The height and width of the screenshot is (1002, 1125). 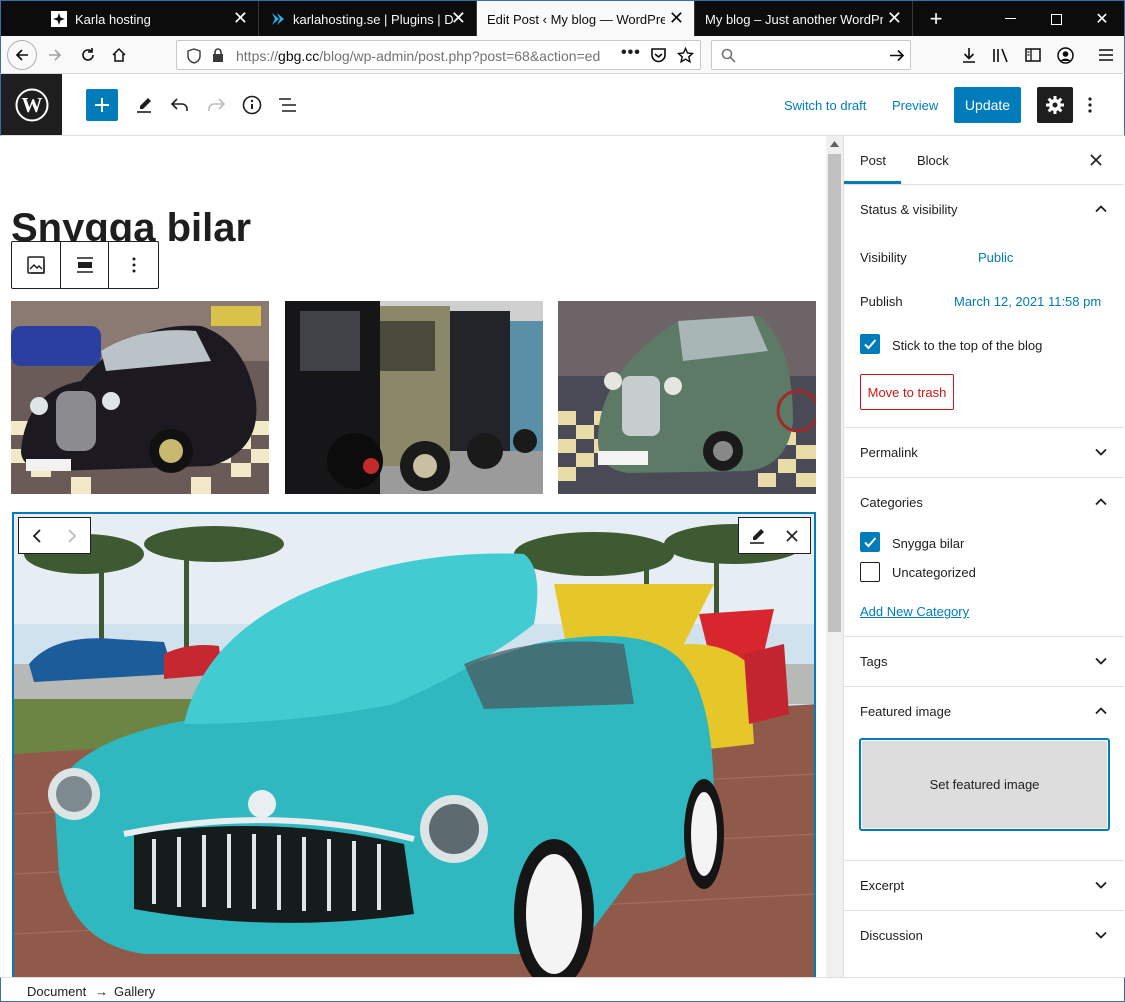 I want to click on pocket-icon, so click(x=658, y=55).